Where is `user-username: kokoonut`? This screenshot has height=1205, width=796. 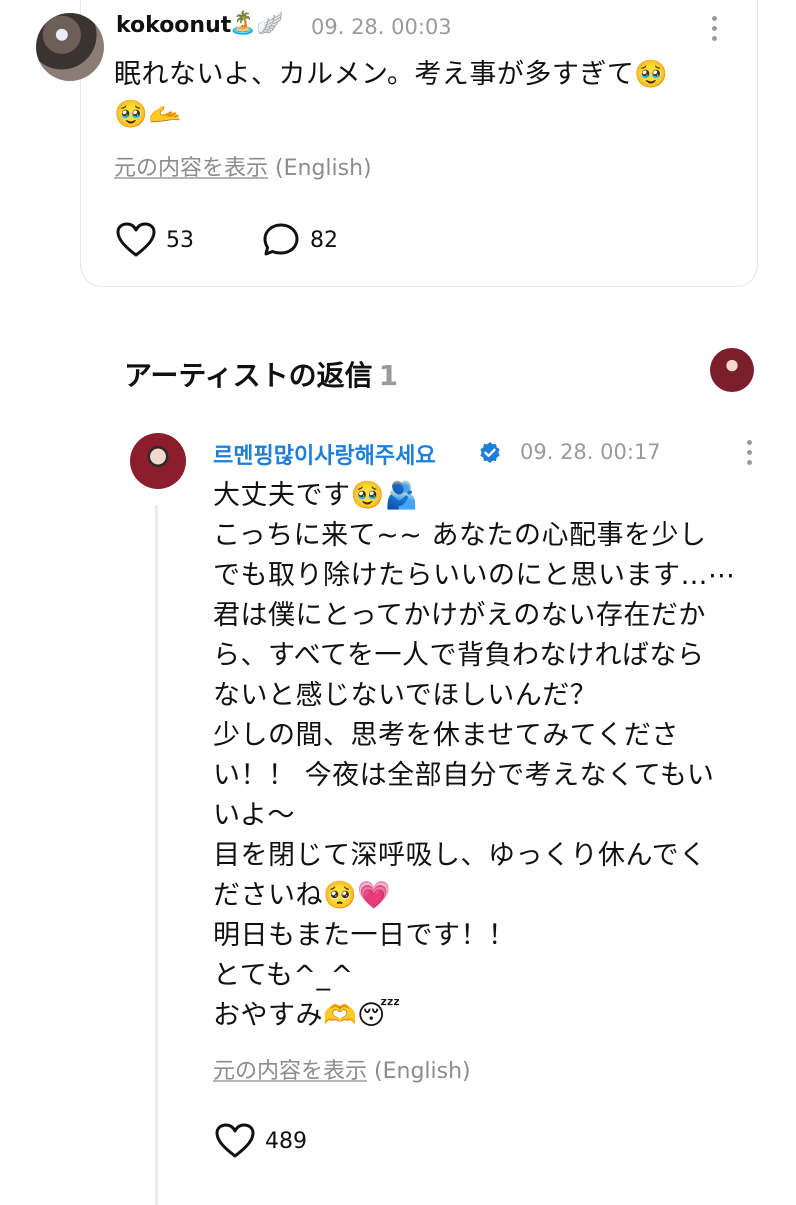 user-username: kokoonut is located at coordinates (173, 25).